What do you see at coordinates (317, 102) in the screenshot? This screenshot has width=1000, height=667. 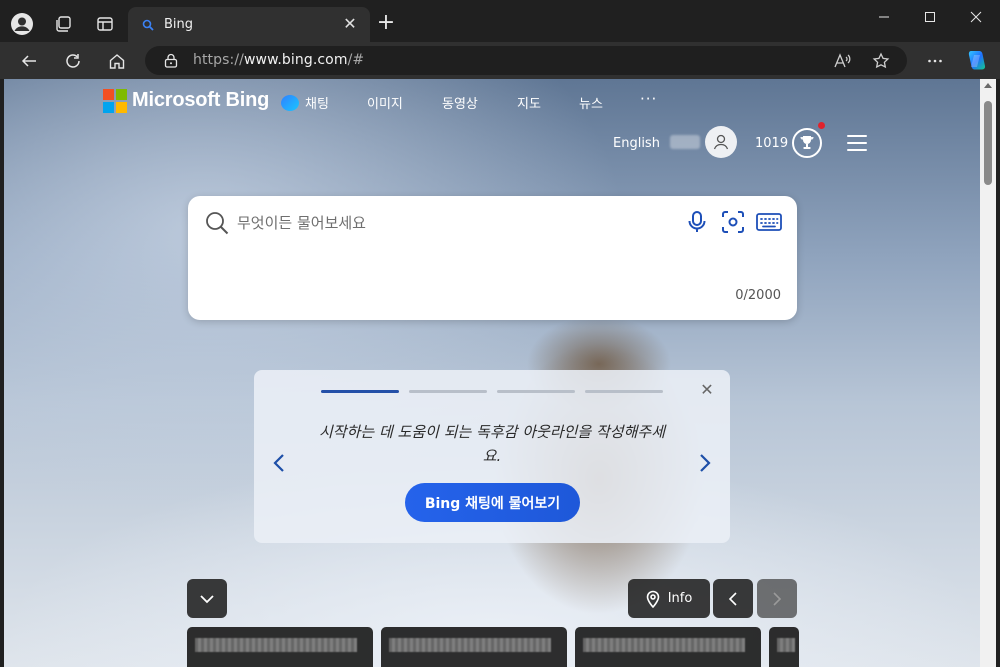 I see `nav-chat: 채팅` at bounding box center [317, 102].